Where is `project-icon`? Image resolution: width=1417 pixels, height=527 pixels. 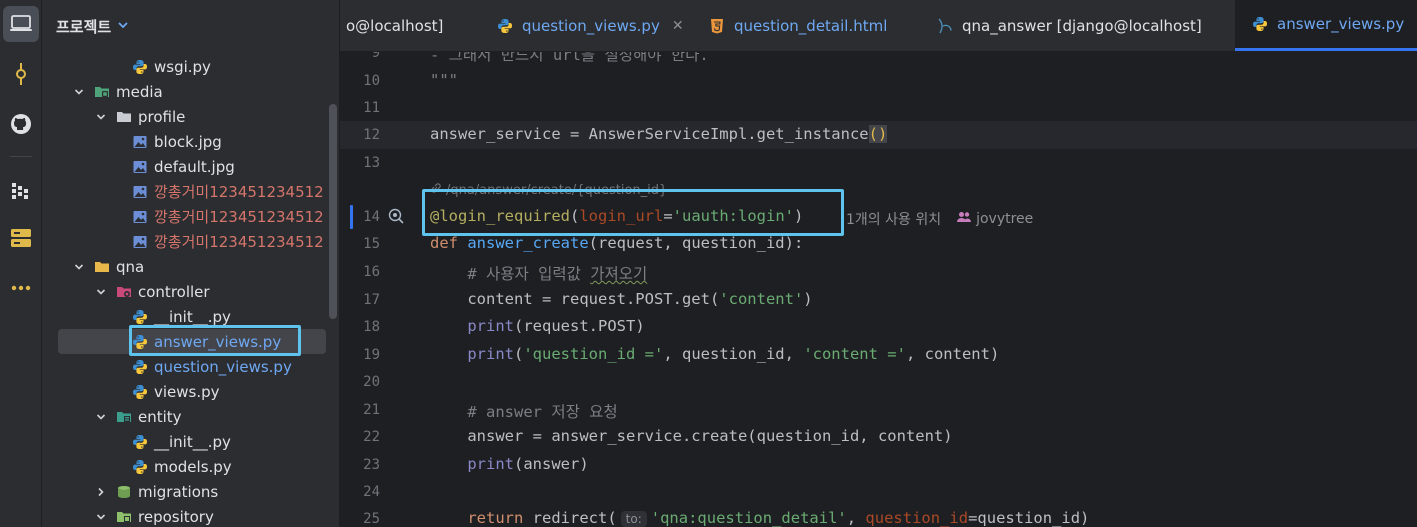
project-icon is located at coordinates (21, 24).